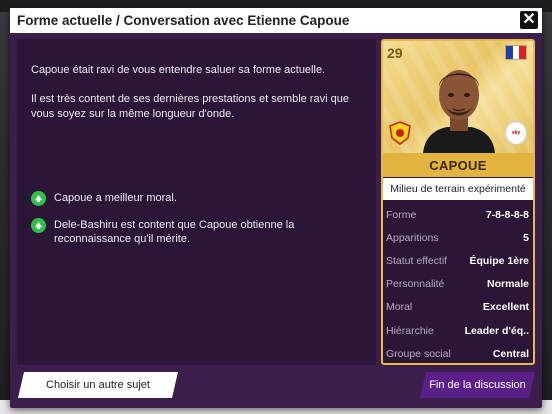 The width and height of the screenshot is (552, 414). I want to click on stat-label: Personnalité, so click(415, 284).